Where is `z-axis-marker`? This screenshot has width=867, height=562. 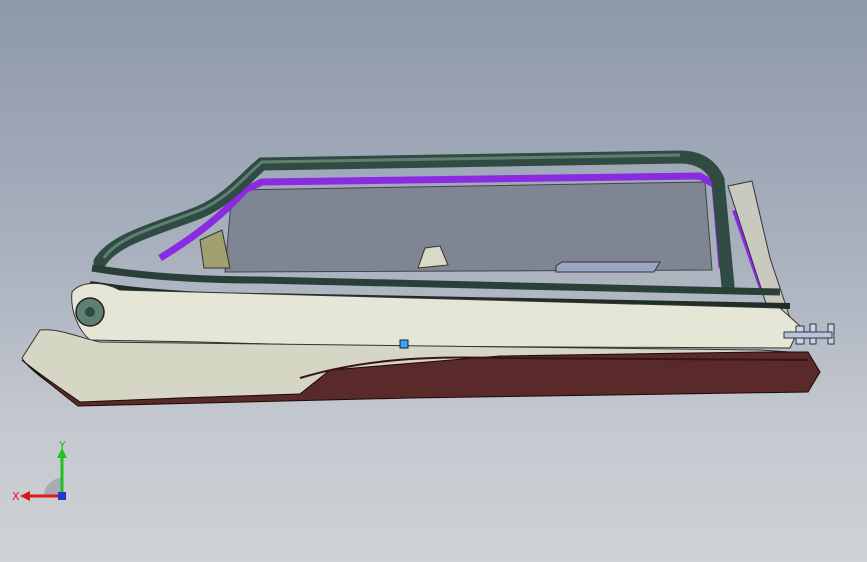
z-axis-marker is located at coordinates (62, 496).